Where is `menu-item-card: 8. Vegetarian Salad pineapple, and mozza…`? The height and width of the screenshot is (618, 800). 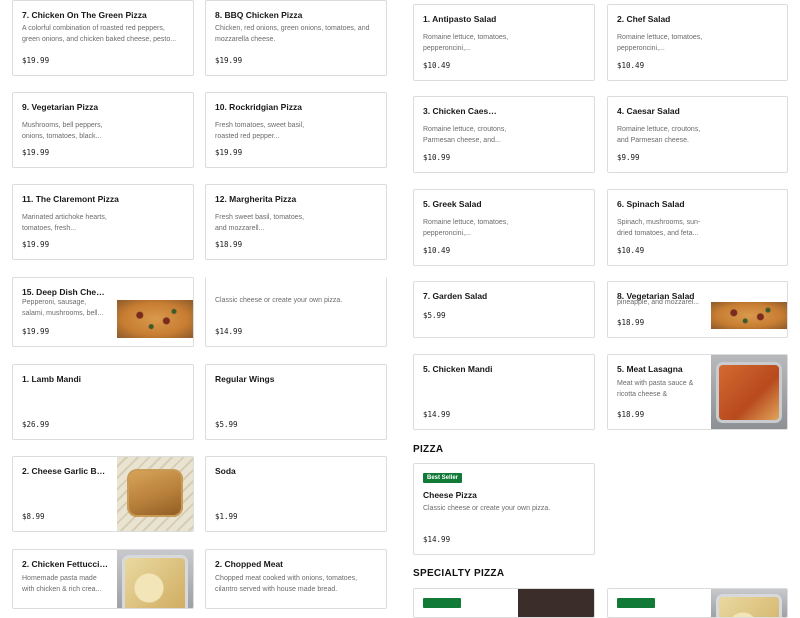 menu-item-card: 8. Vegetarian Salad pineapple, and mozza… is located at coordinates (697, 309).